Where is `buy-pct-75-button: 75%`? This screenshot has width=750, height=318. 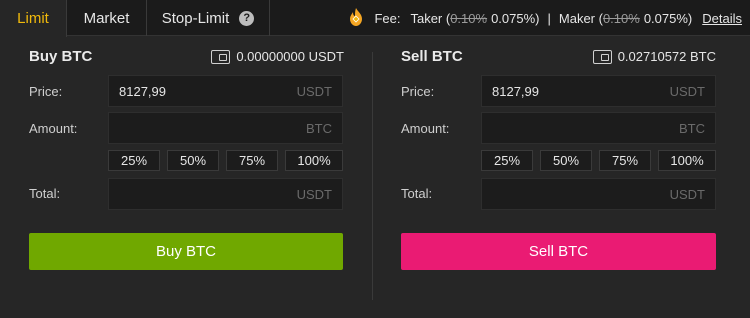
buy-pct-75-button: 75% is located at coordinates (252, 160).